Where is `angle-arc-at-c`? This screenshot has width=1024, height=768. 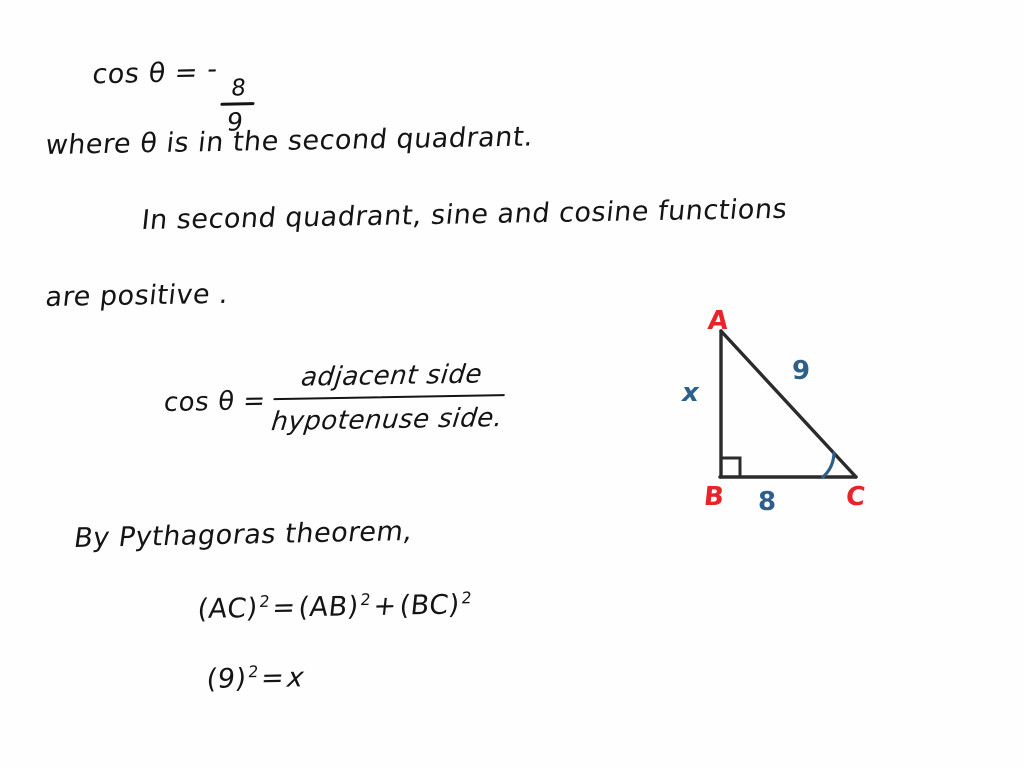
angle-arc-at-c is located at coordinates (828, 465).